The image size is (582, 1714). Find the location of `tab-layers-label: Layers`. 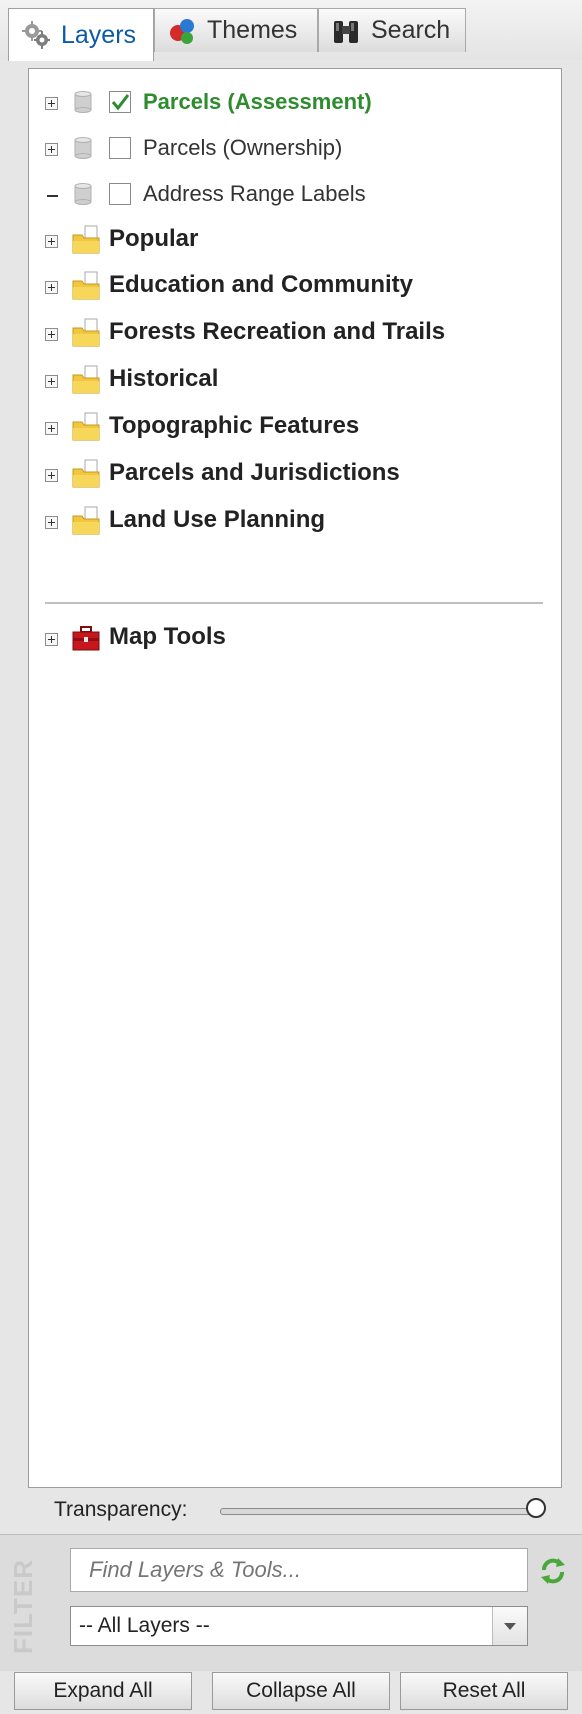

tab-layers-label: Layers is located at coordinates (99, 34).